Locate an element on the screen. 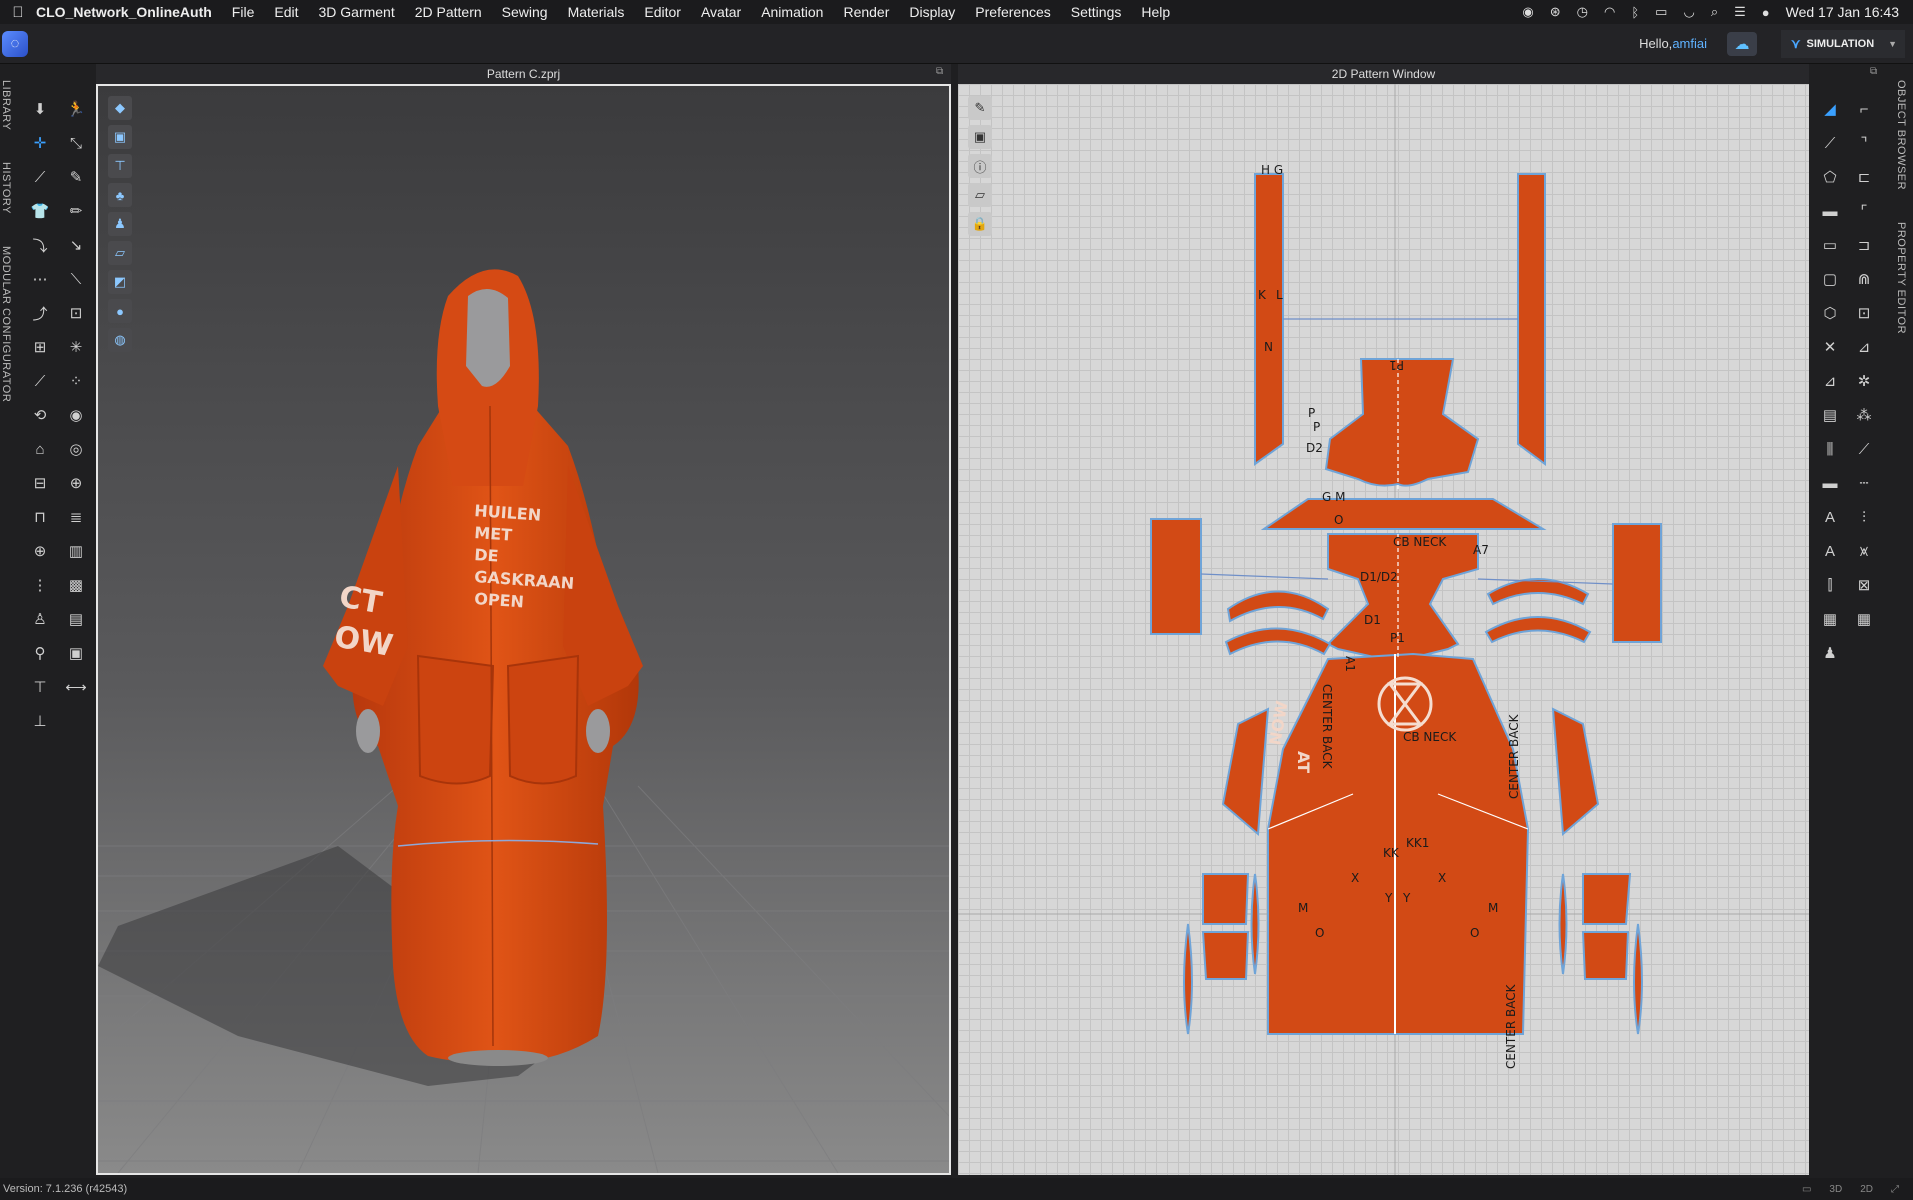 The image size is (1913, 1200). wifi-icon: ◡ is located at coordinates (1688, 12).